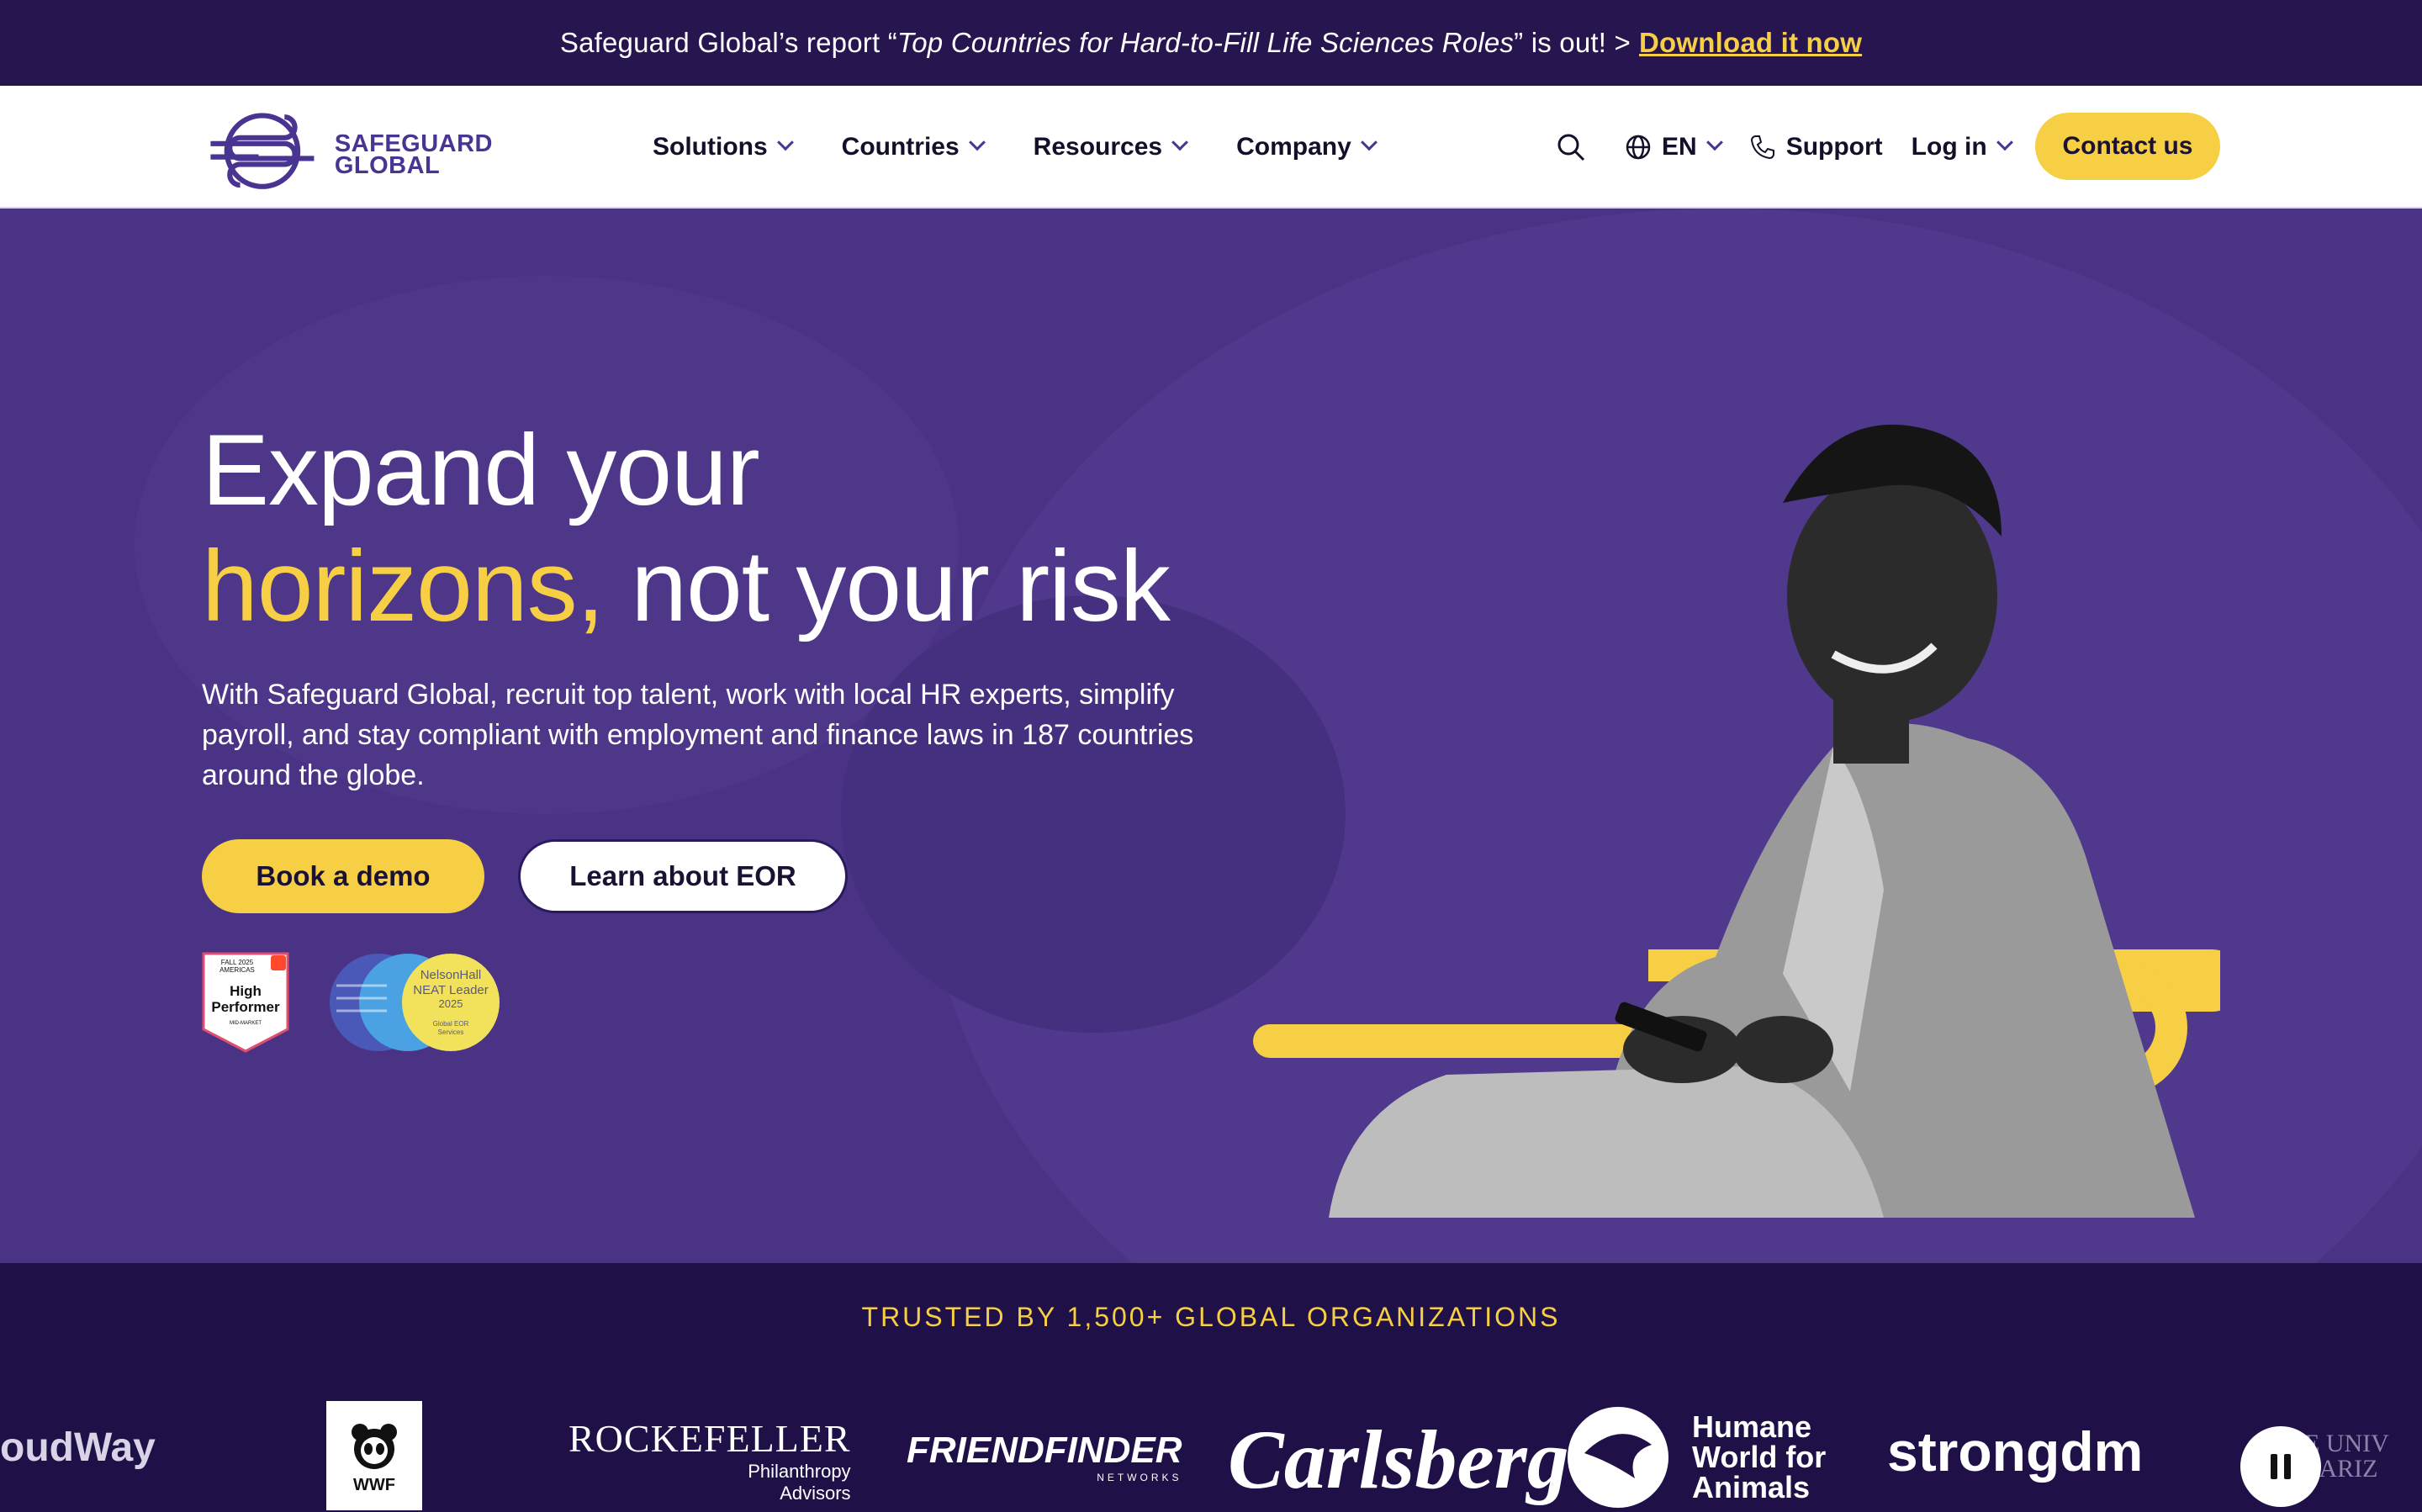 This screenshot has height=1512, width=2422. I want to click on wwf-logo: WWF, so click(374, 1455).